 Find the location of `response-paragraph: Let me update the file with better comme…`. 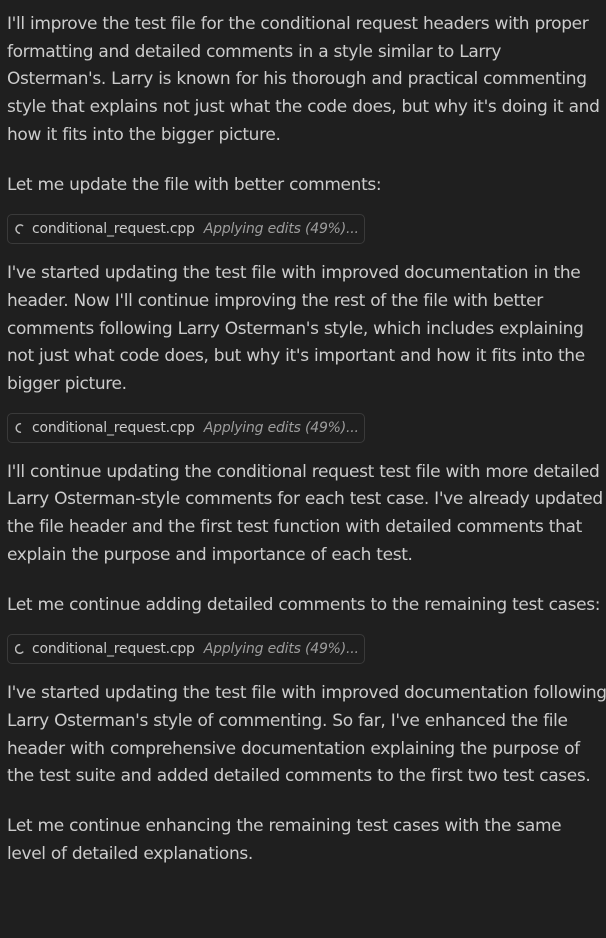

response-paragraph: Let me update the file with better comme… is located at coordinates (194, 184).